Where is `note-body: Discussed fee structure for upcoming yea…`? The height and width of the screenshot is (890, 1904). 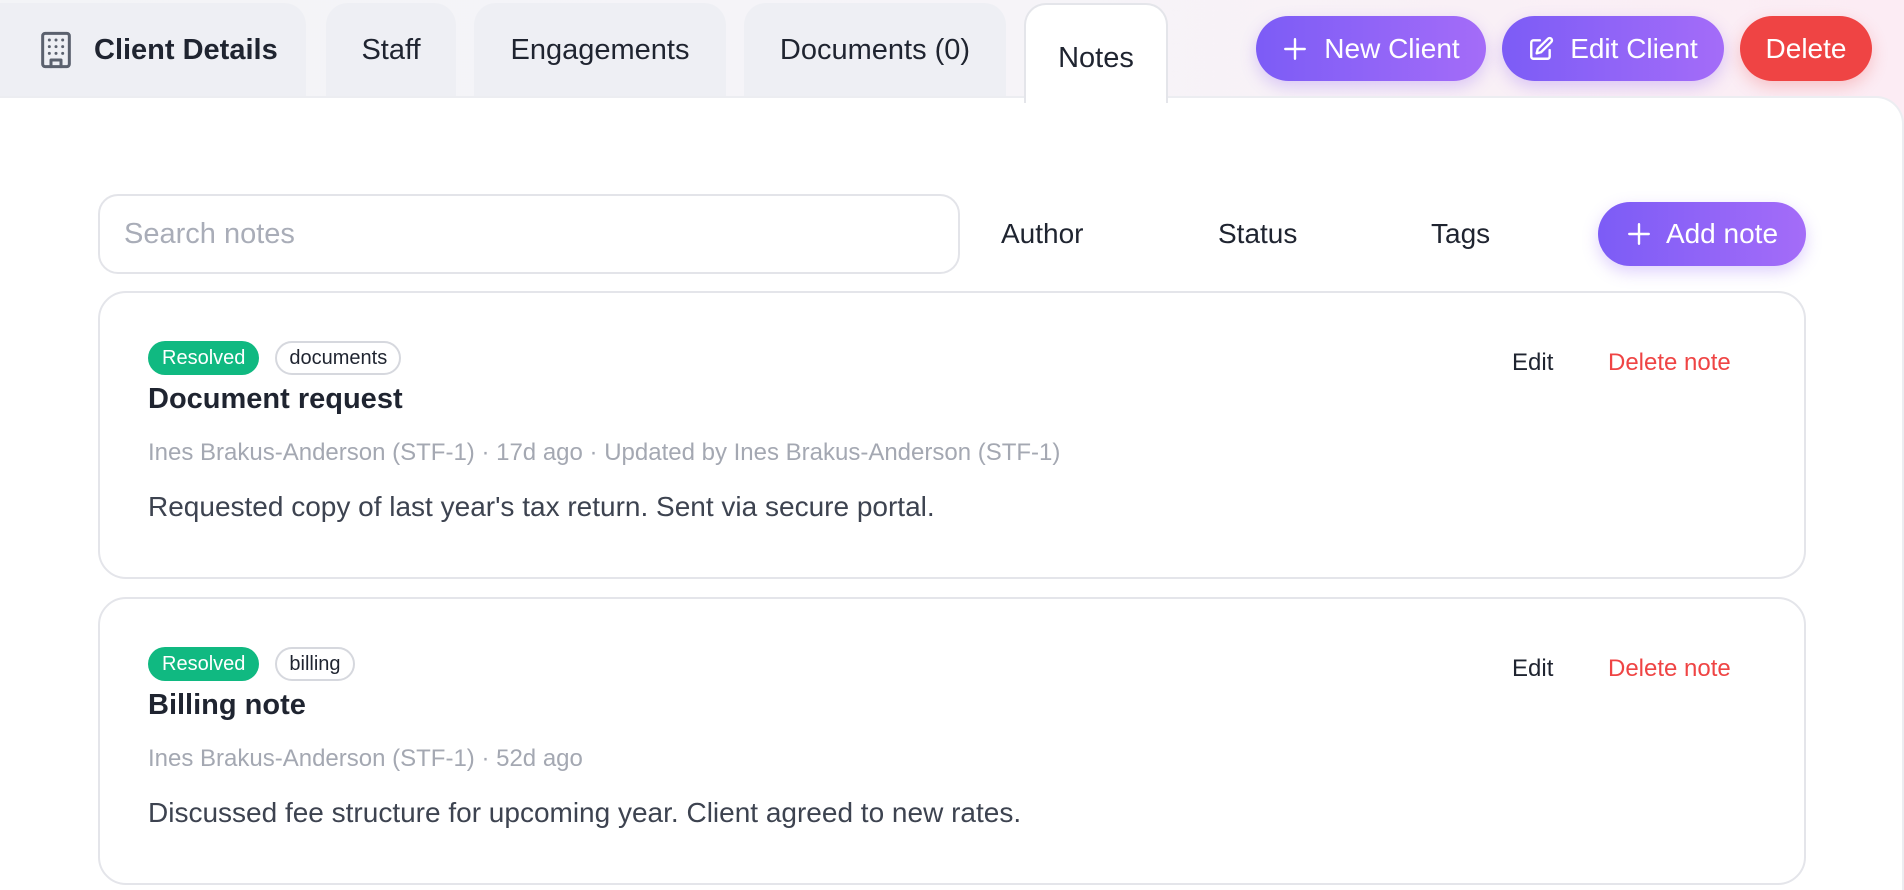
note-body: Discussed fee structure for upcoming yea… is located at coordinates (585, 812).